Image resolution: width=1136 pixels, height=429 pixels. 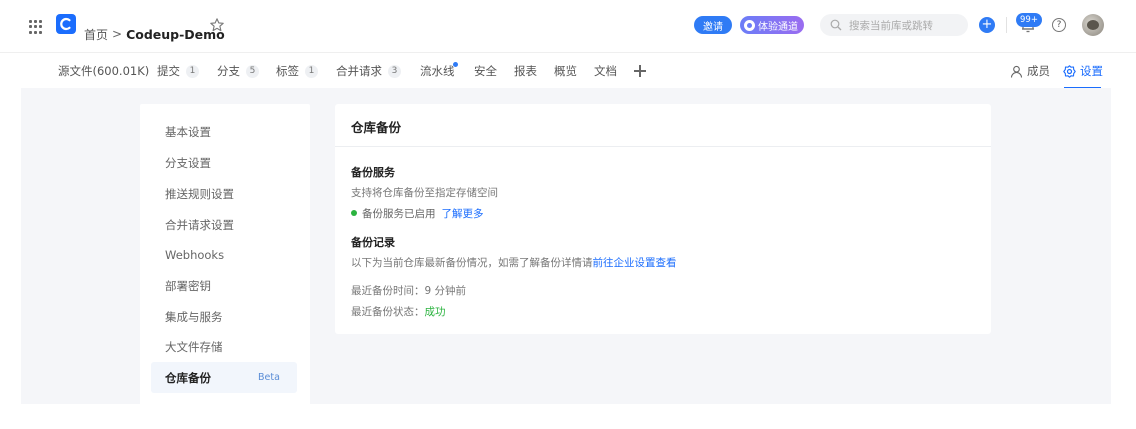 I want to click on status-dot, so click(x=354, y=213).